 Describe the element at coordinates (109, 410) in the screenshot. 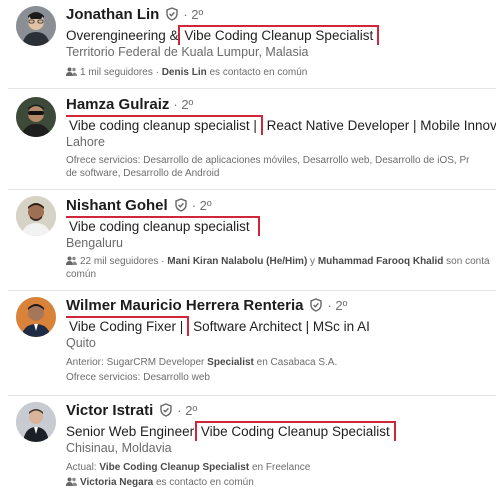

I see `person-name: Victor Istrati` at that location.